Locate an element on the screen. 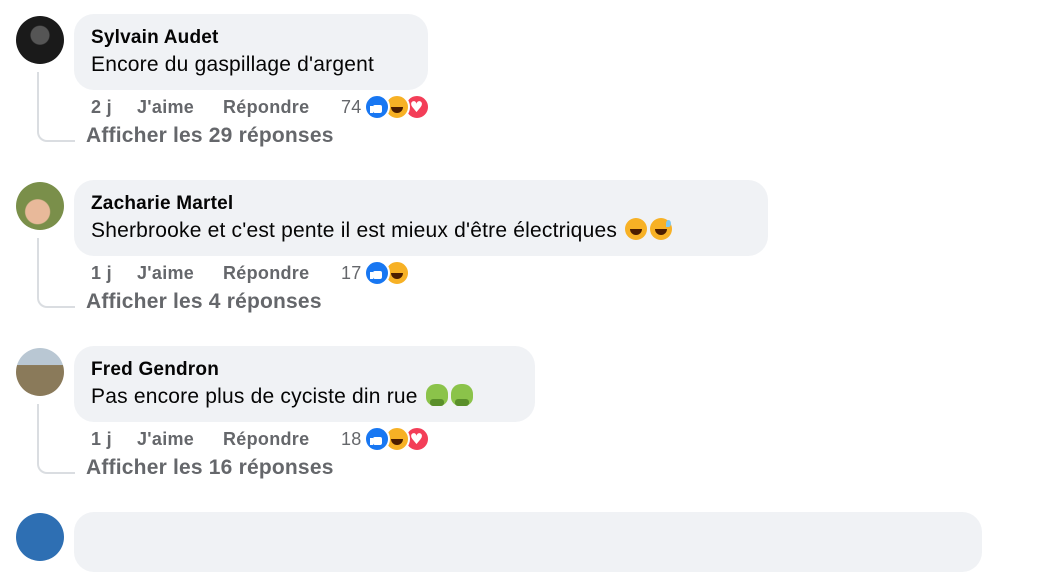  comment-text-line: Pas encore plus de cyciste din rue is located at coordinates (304, 397).